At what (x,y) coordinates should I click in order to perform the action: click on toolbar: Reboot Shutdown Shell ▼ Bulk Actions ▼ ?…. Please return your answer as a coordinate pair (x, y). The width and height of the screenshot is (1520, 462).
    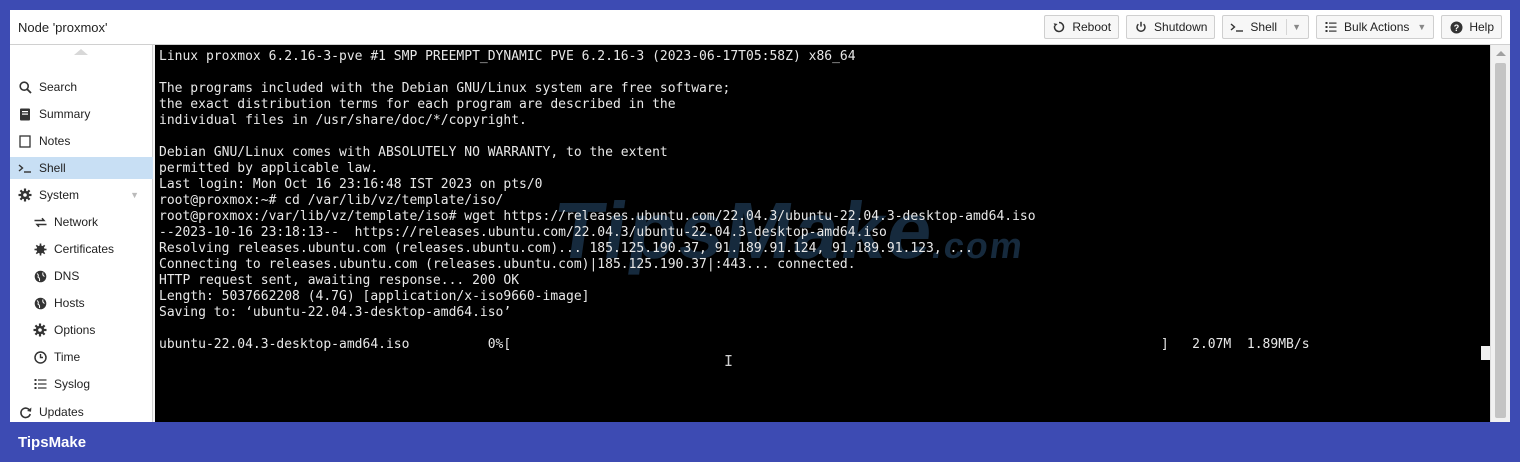
    Looking at the image, I should click on (1273, 27).